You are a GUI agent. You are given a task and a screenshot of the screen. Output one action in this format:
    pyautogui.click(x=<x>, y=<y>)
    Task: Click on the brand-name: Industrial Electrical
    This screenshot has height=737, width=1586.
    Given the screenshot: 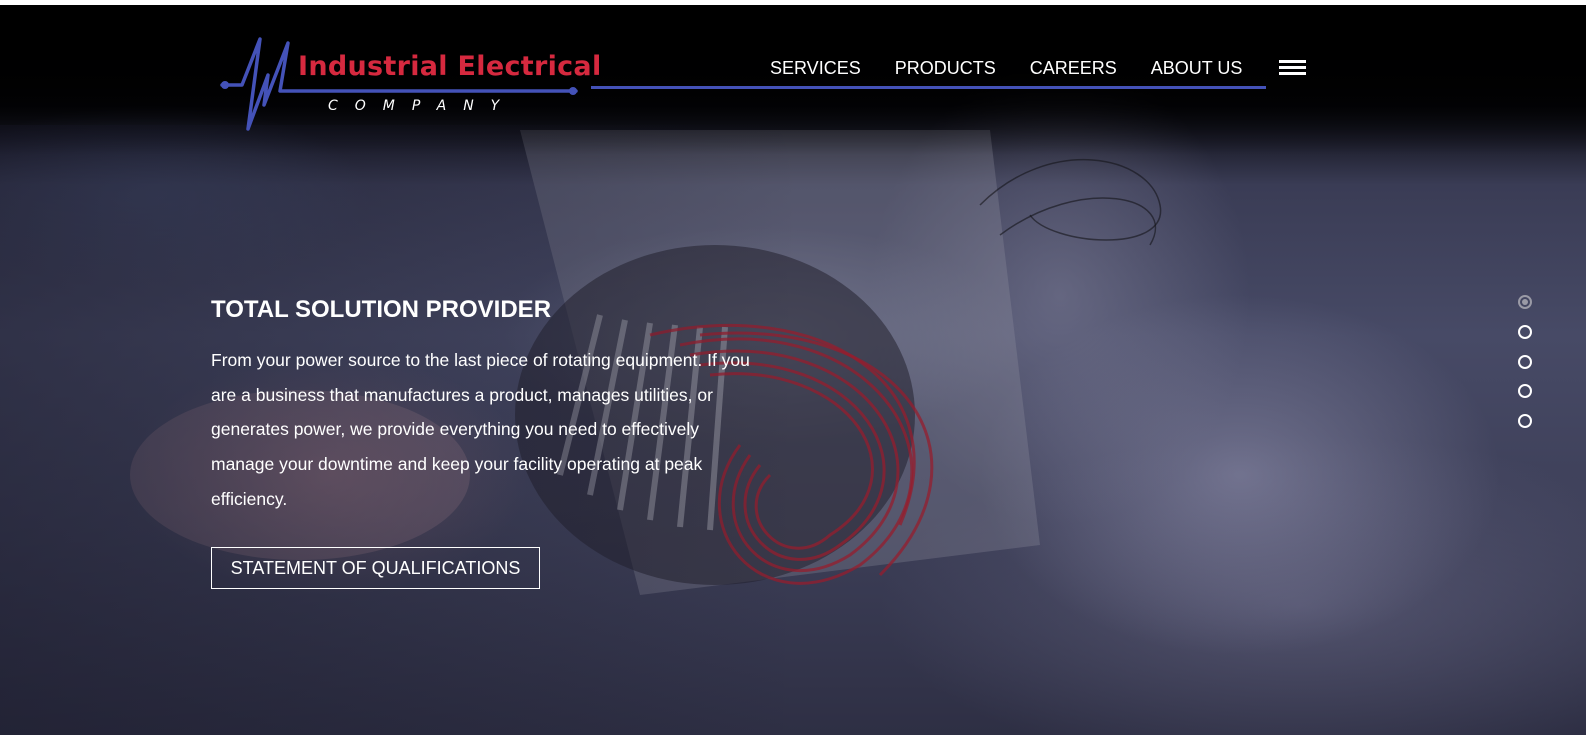 What is the action you would take?
    pyautogui.click(x=450, y=66)
    